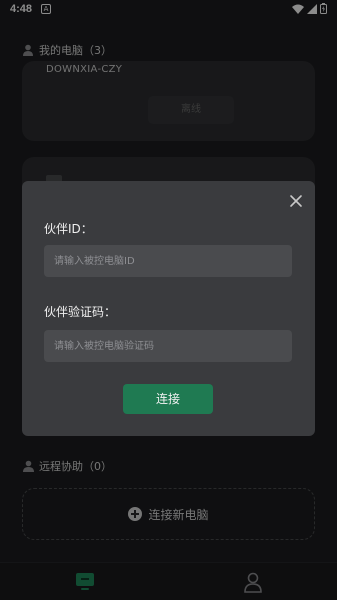 The image size is (337, 600). What do you see at coordinates (68, 229) in the screenshot?
I see `partner-id-label: 伙伴ID：` at bounding box center [68, 229].